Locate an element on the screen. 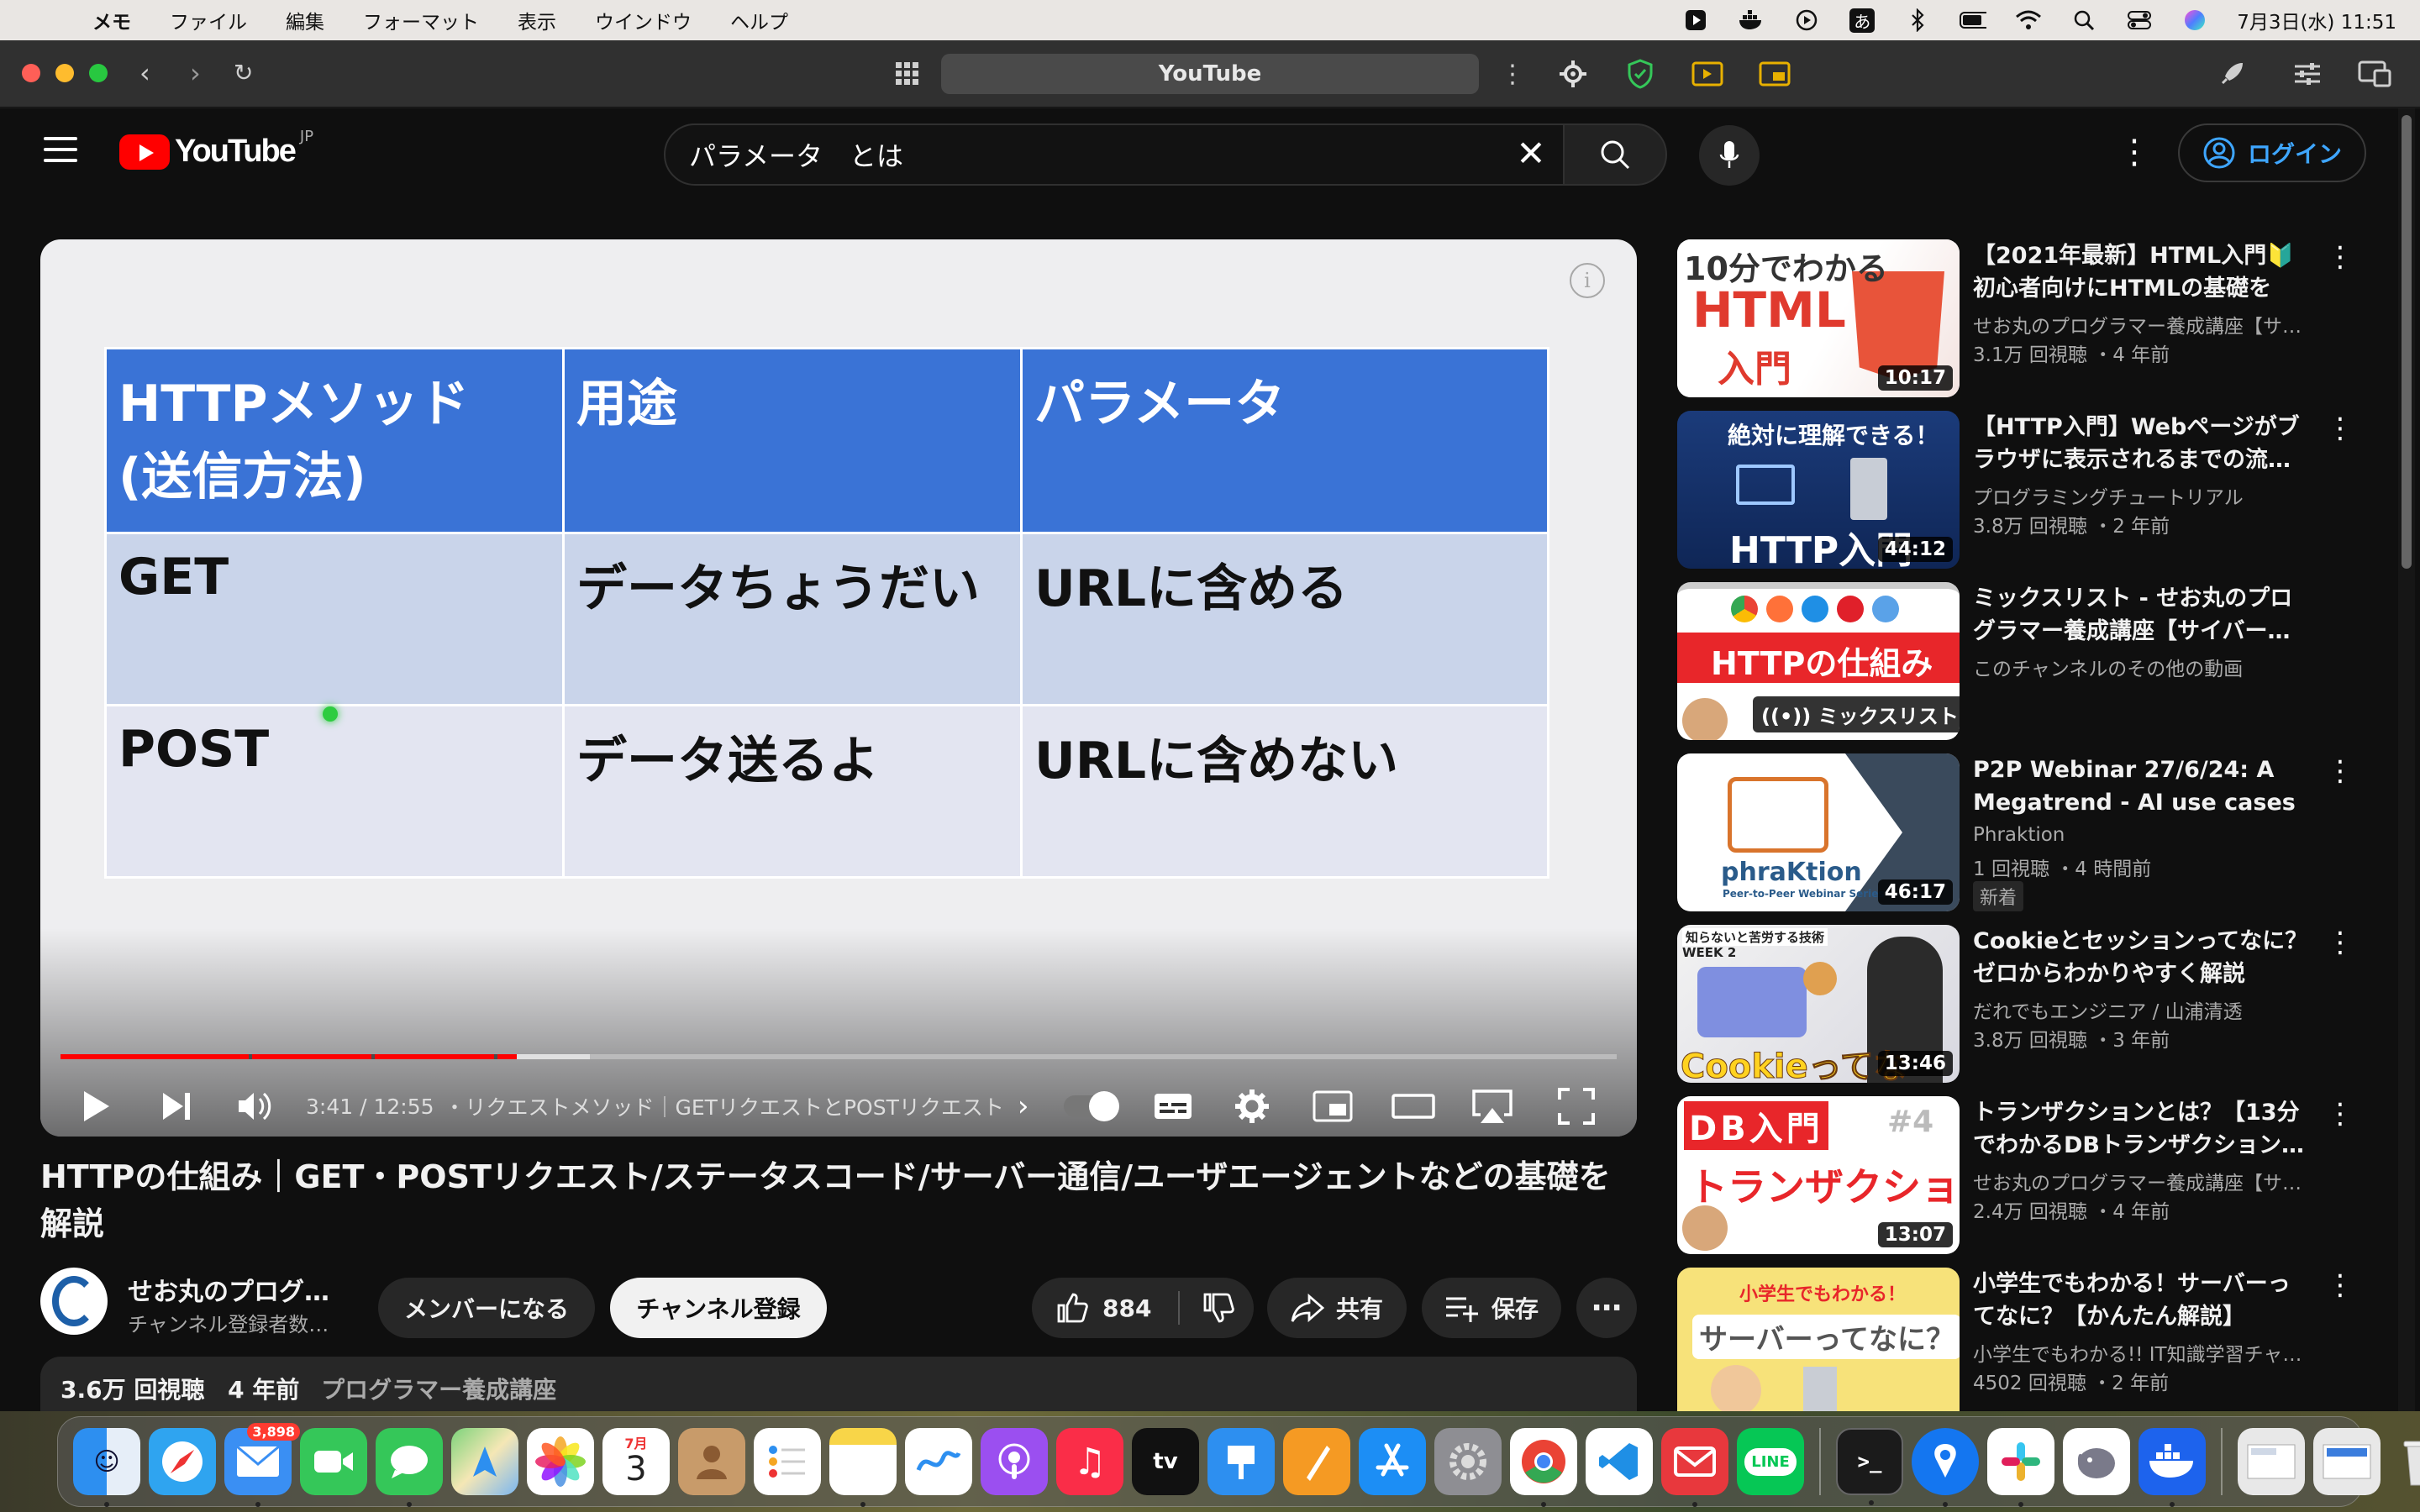  settings-more-icon: ⋮ is located at coordinates (2134, 152).